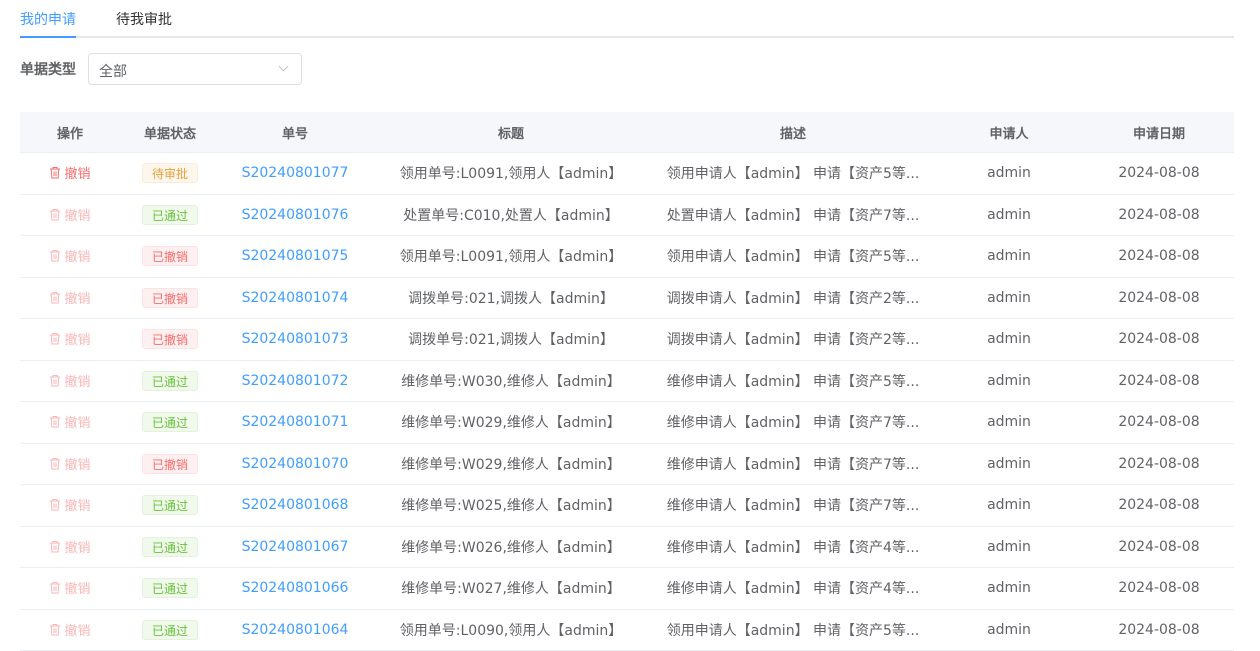 This screenshot has width=1260, height=651. I want to click on tab-my-applications: 我的申请, so click(48, 24).